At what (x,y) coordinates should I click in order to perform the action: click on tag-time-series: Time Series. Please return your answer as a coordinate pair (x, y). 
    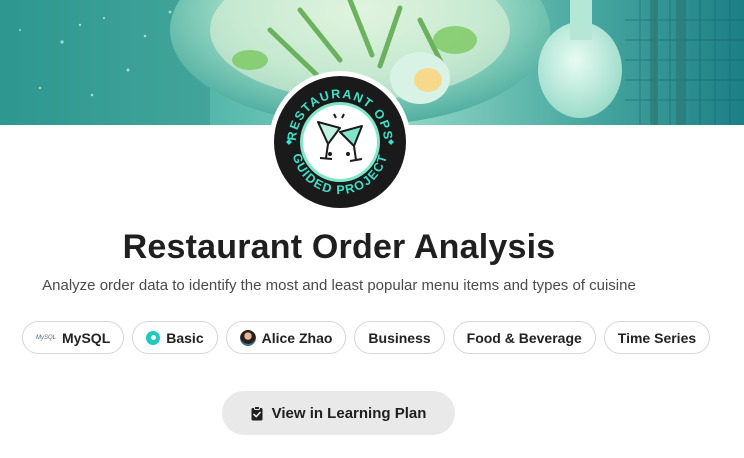
    Looking at the image, I should click on (657, 337).